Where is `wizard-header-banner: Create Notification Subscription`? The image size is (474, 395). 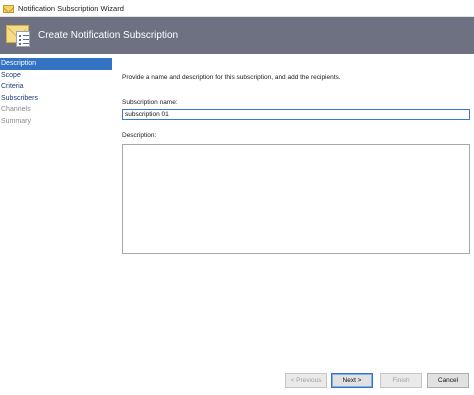
wizard-header-banner: Create Notification Subscription is located at coordinates (237, 35).